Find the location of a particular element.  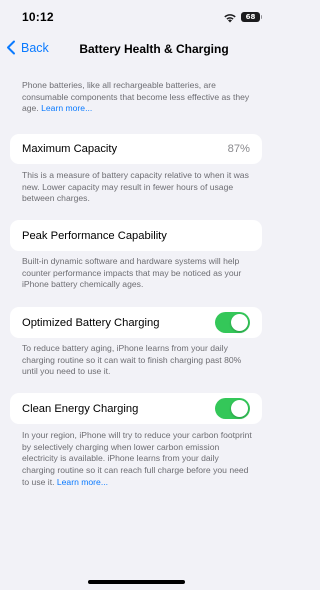

page-title: Battery Health & Charging is located at coordinates (154, 49).